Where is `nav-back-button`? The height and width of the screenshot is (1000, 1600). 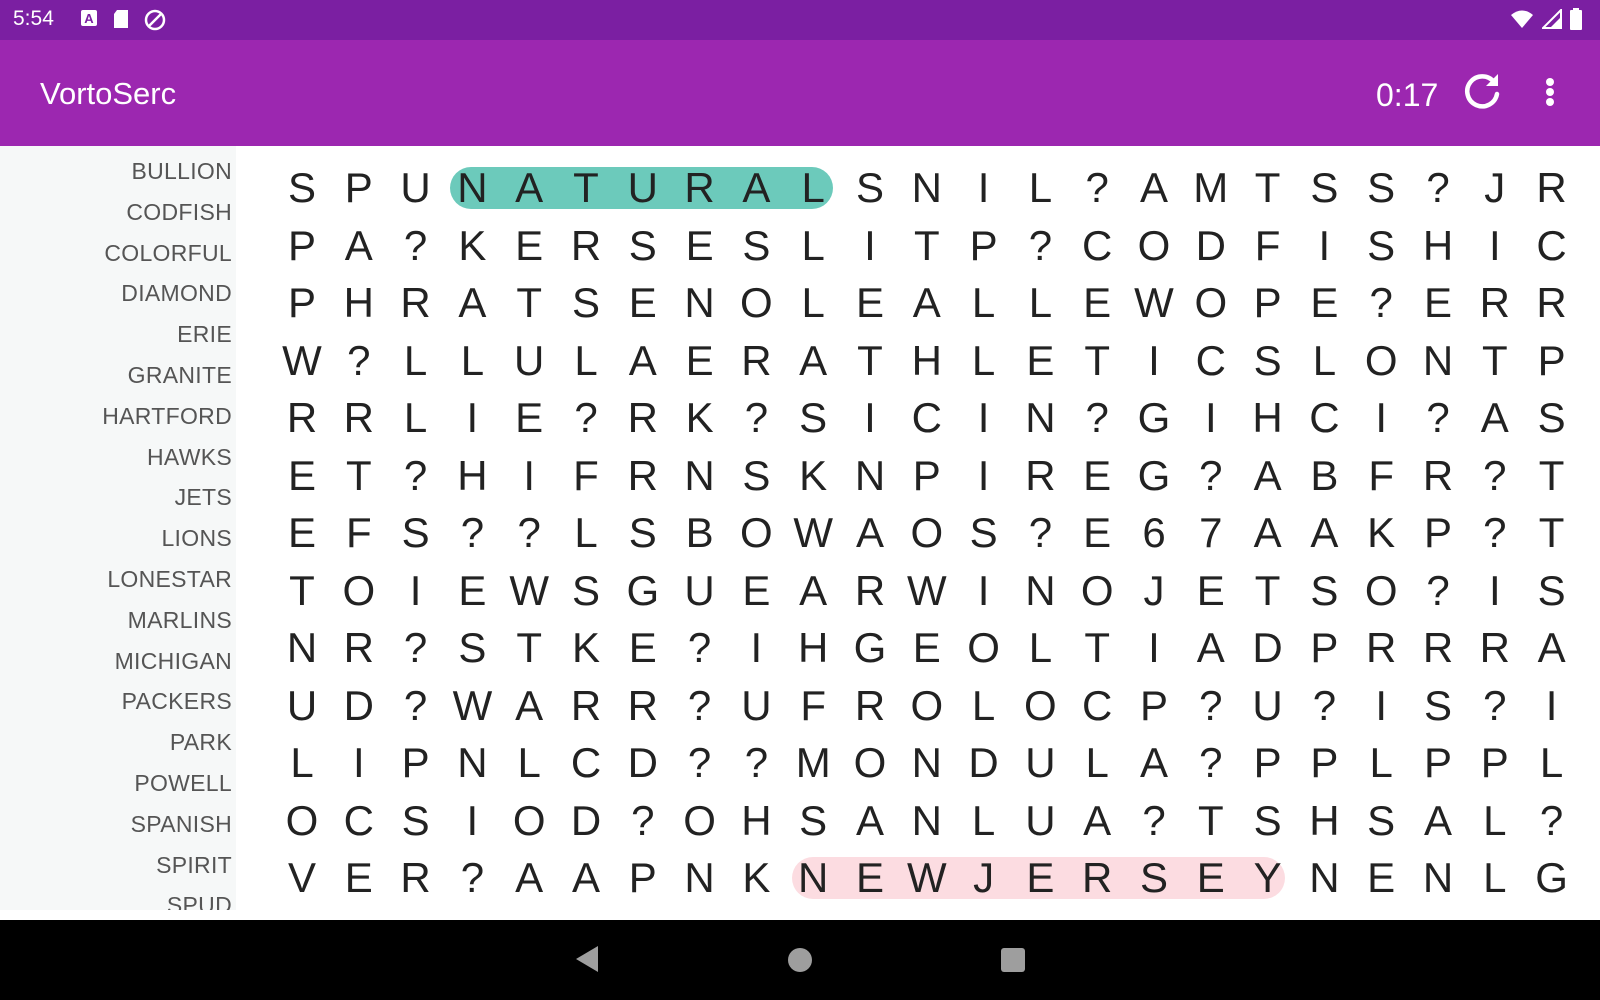 nav-back-button is located at coordinates (587, 961).